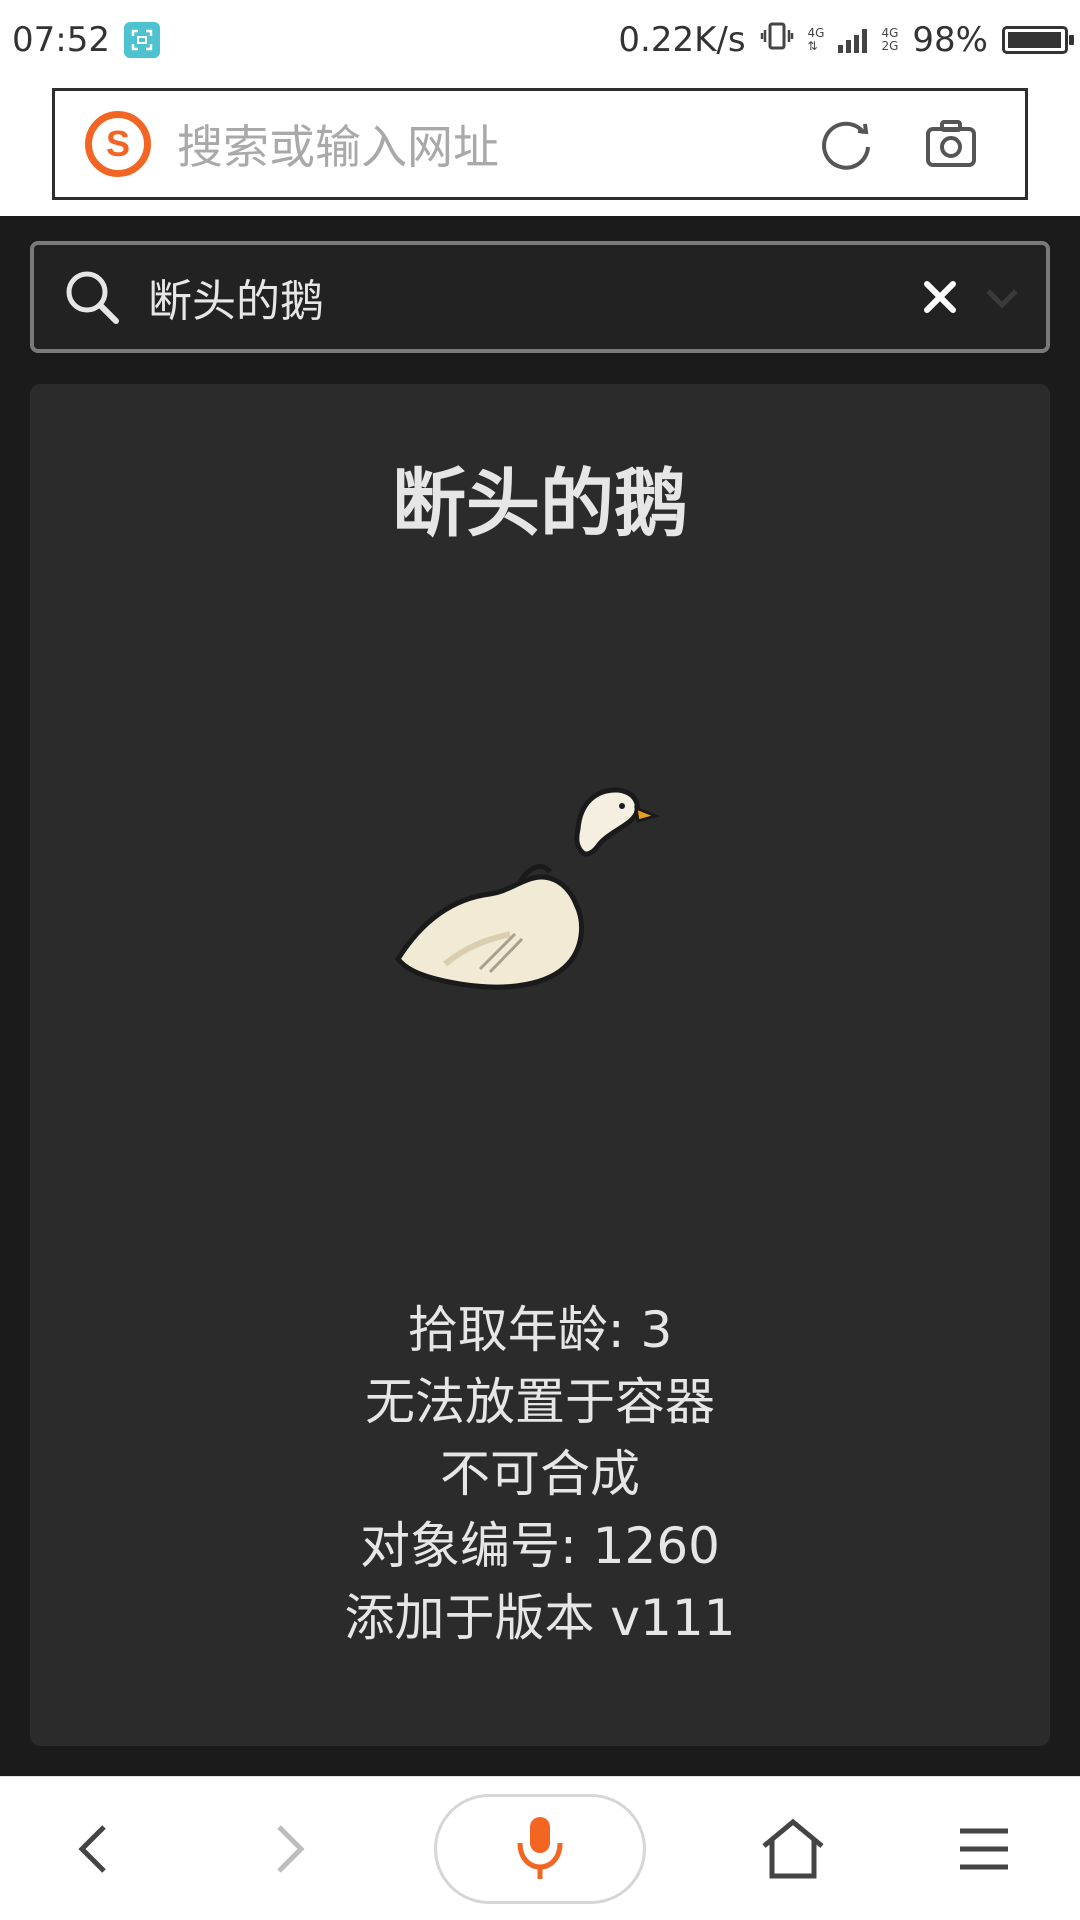 Image resolution: width=1080 pixels, height=1920 pixels. Describe the element at coordinates (1002, 297) in the screenshot. I see `chevron-down-icon` at that location.